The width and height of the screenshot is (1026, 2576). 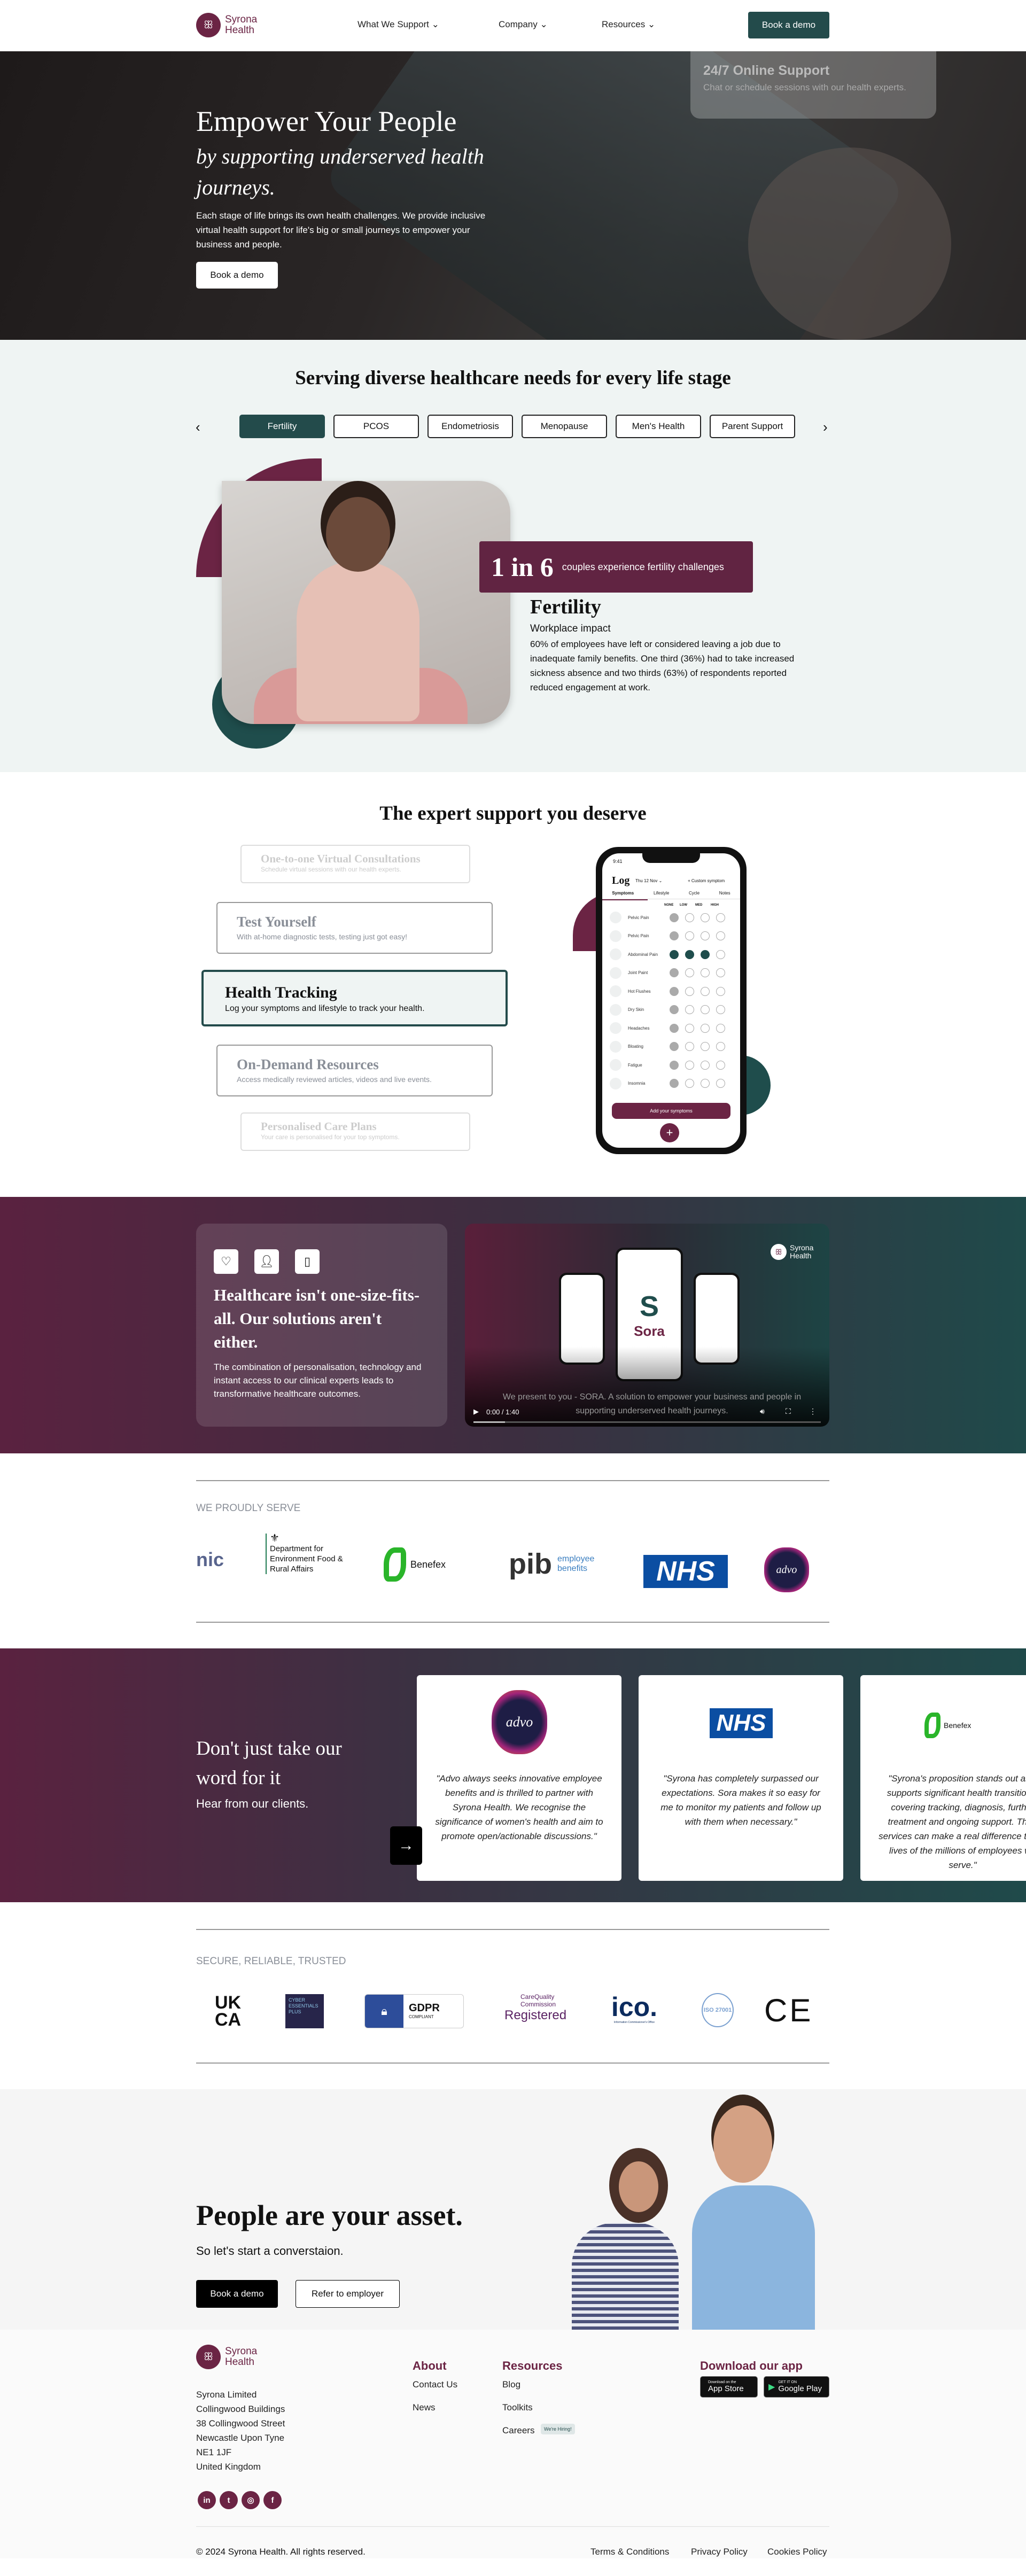 I want to click on refer-employer-button: Refer to employer, so click(x=348, y=2294).